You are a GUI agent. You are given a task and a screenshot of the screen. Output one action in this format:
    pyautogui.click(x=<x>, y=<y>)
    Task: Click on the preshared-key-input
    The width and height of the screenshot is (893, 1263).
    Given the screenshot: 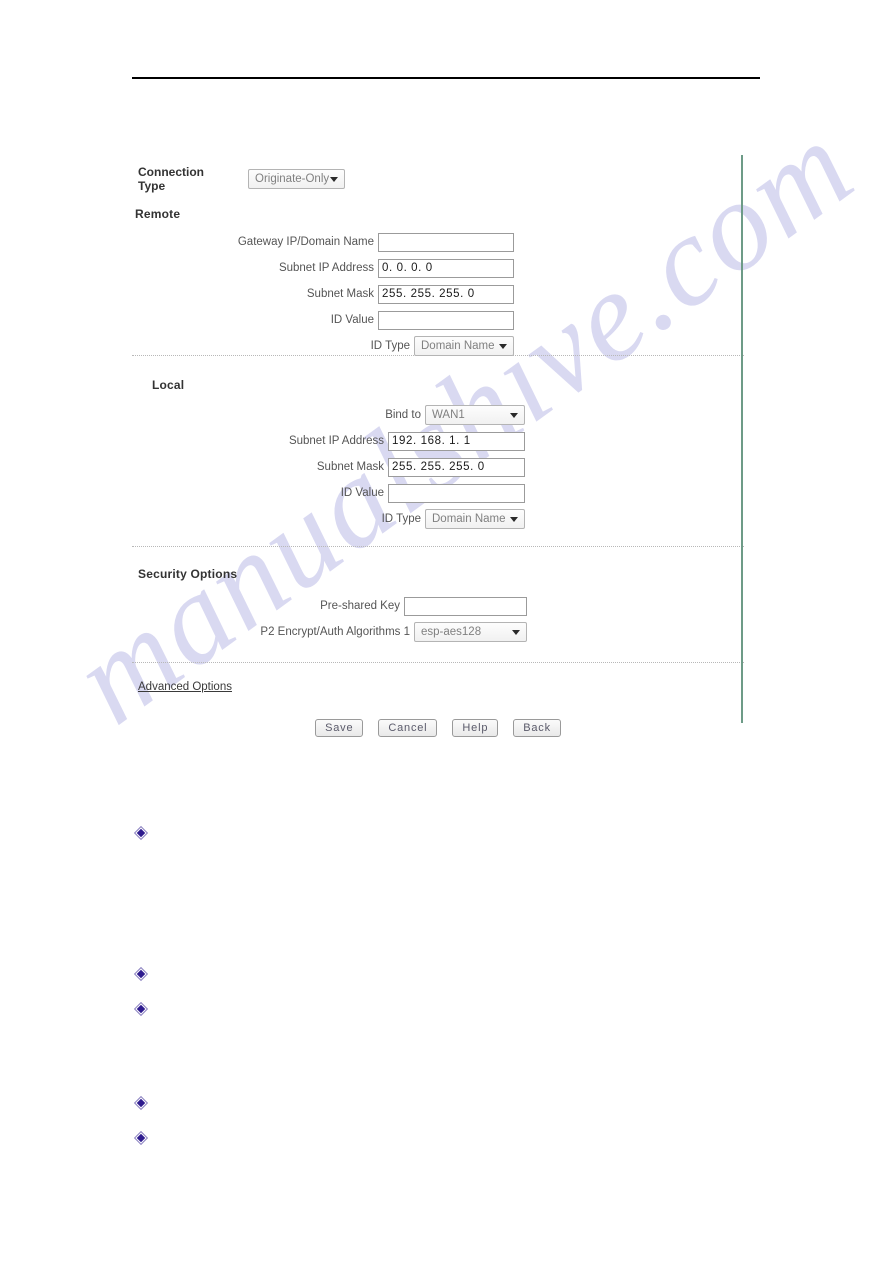 What is the action you would take?
    pyautogui.click(x=465, y=606)
    